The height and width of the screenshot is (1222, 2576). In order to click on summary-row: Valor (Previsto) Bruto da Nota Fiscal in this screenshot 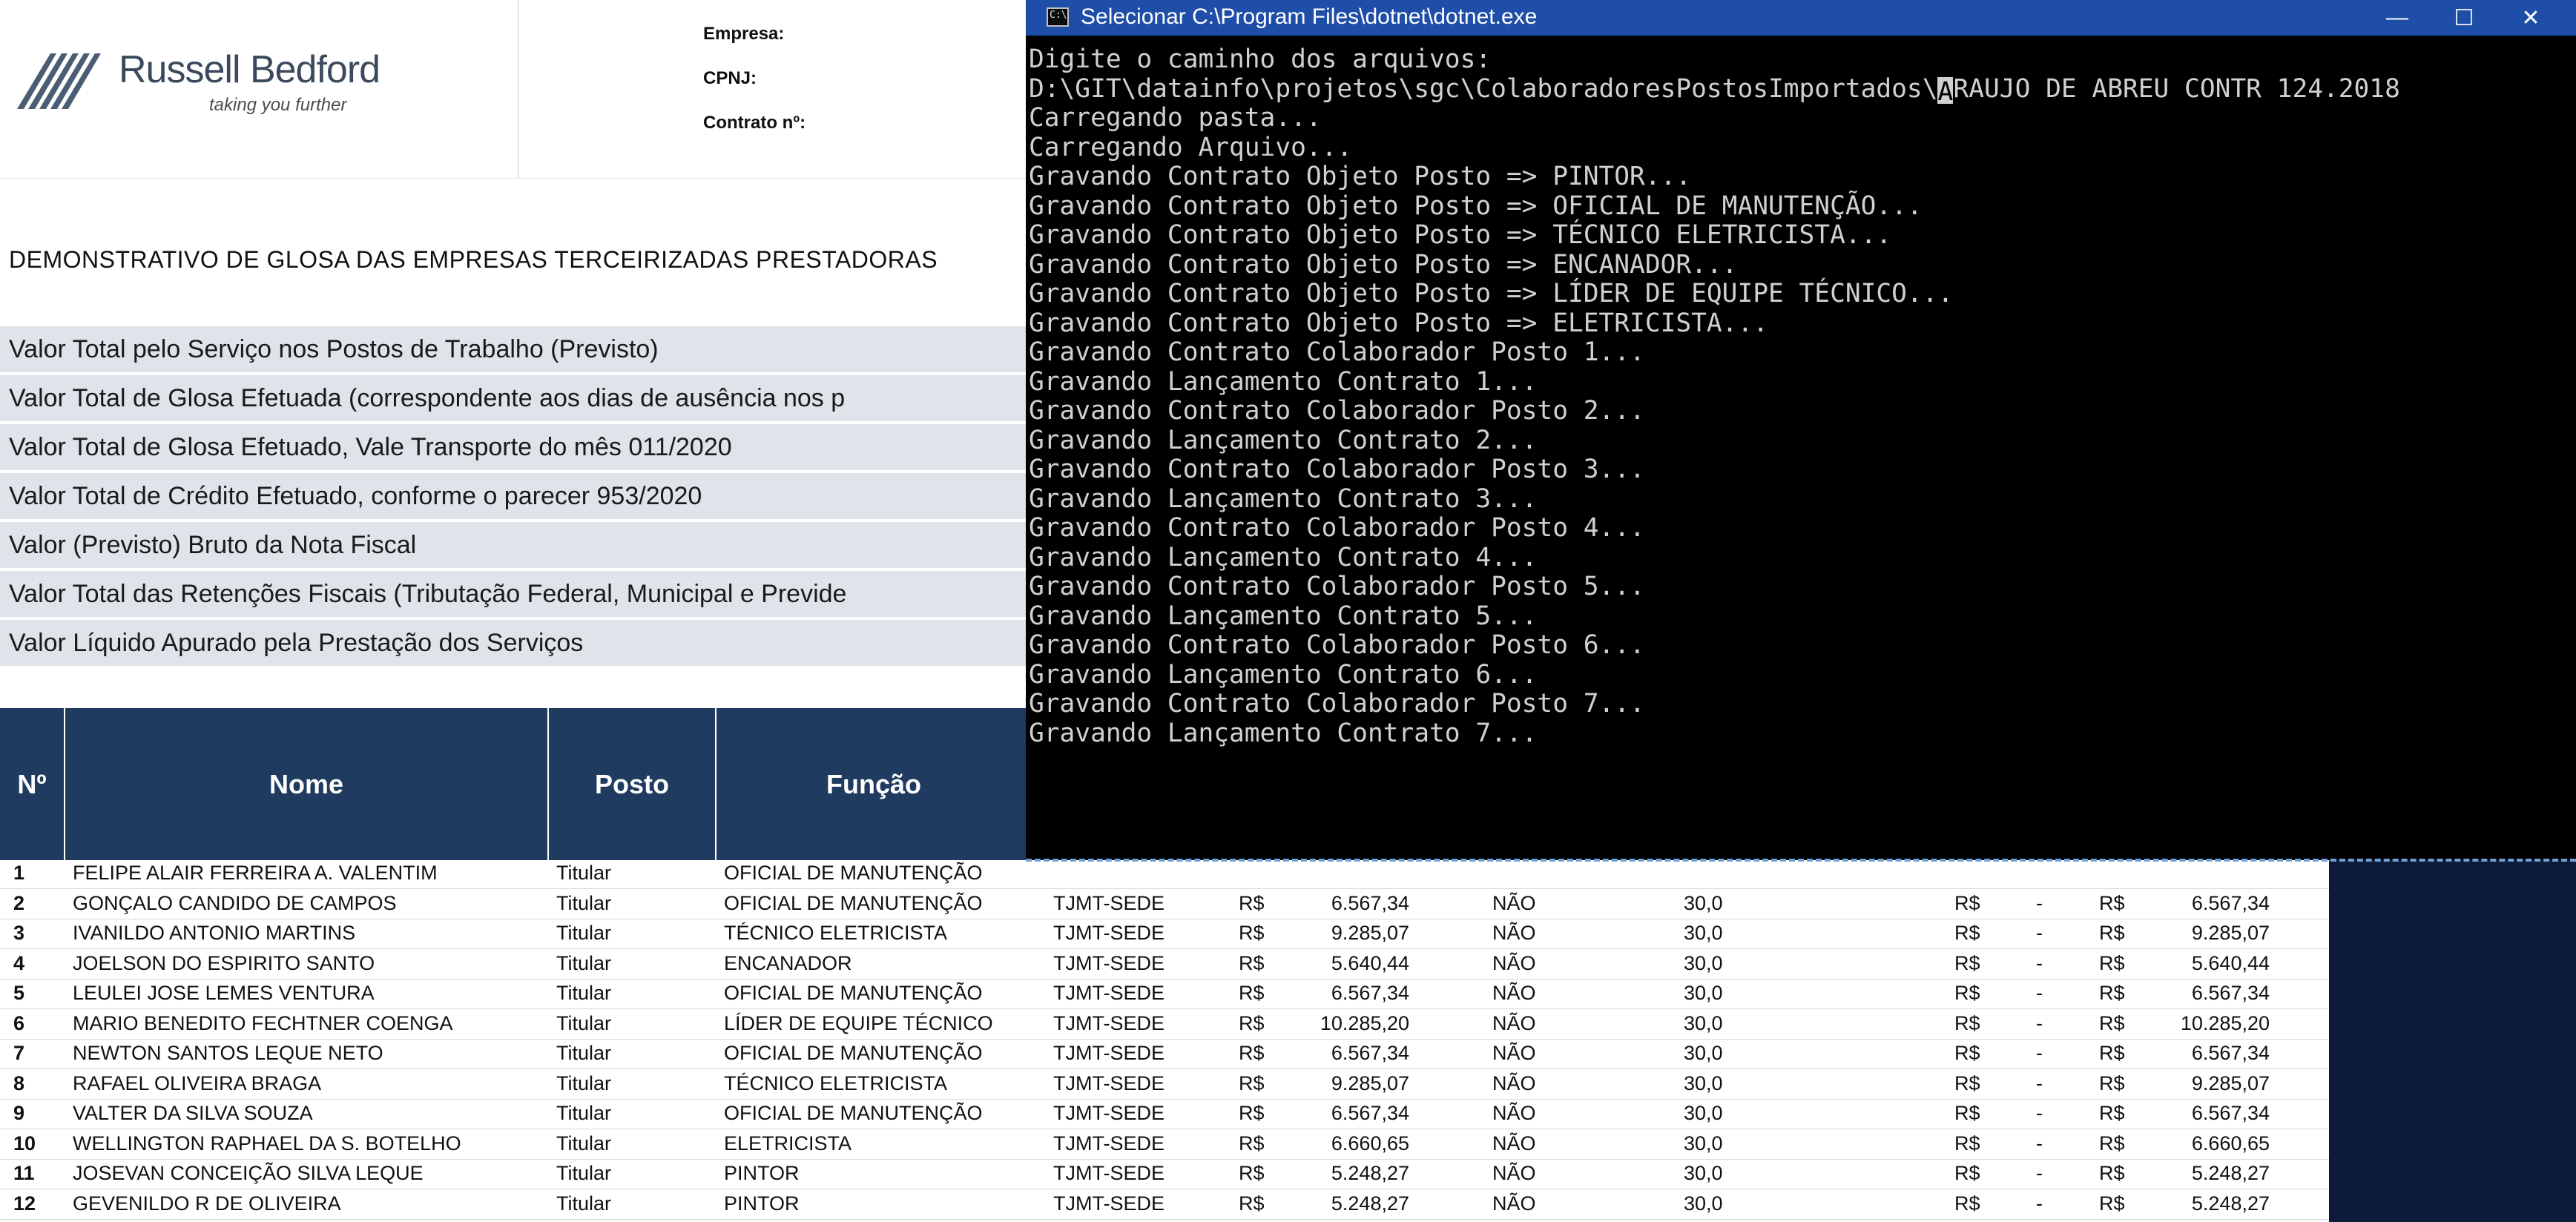, I will do `click(515, 546)`.